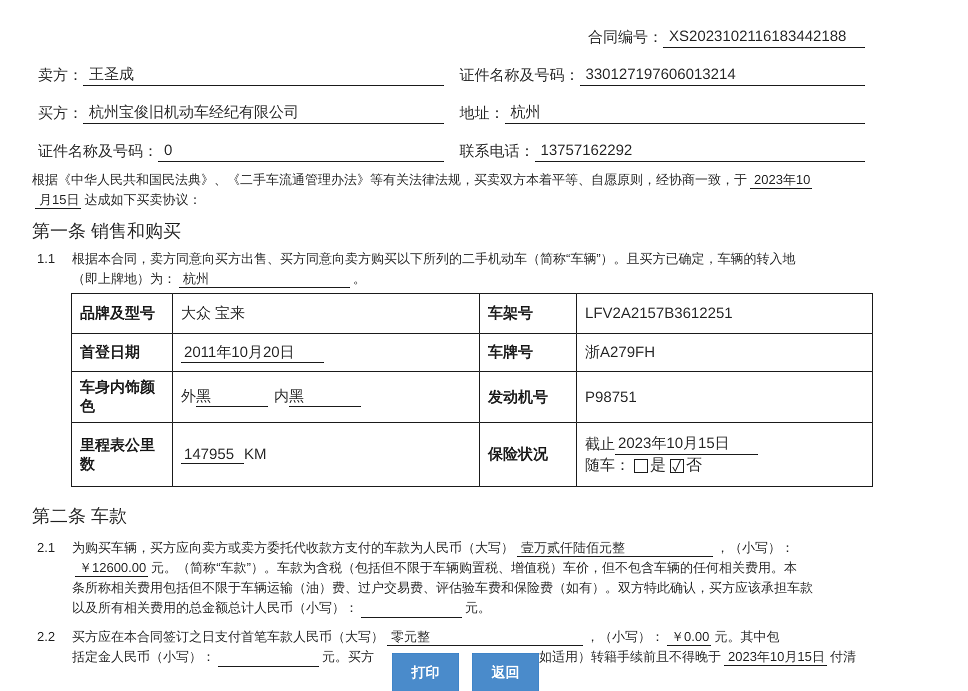 This screenshot has height=691, width=968. Describe the element at coordinates (263, 113) in the screenshot. I see `field-value: 杭州宝俊旧机动车经纪有限公司` at that location.